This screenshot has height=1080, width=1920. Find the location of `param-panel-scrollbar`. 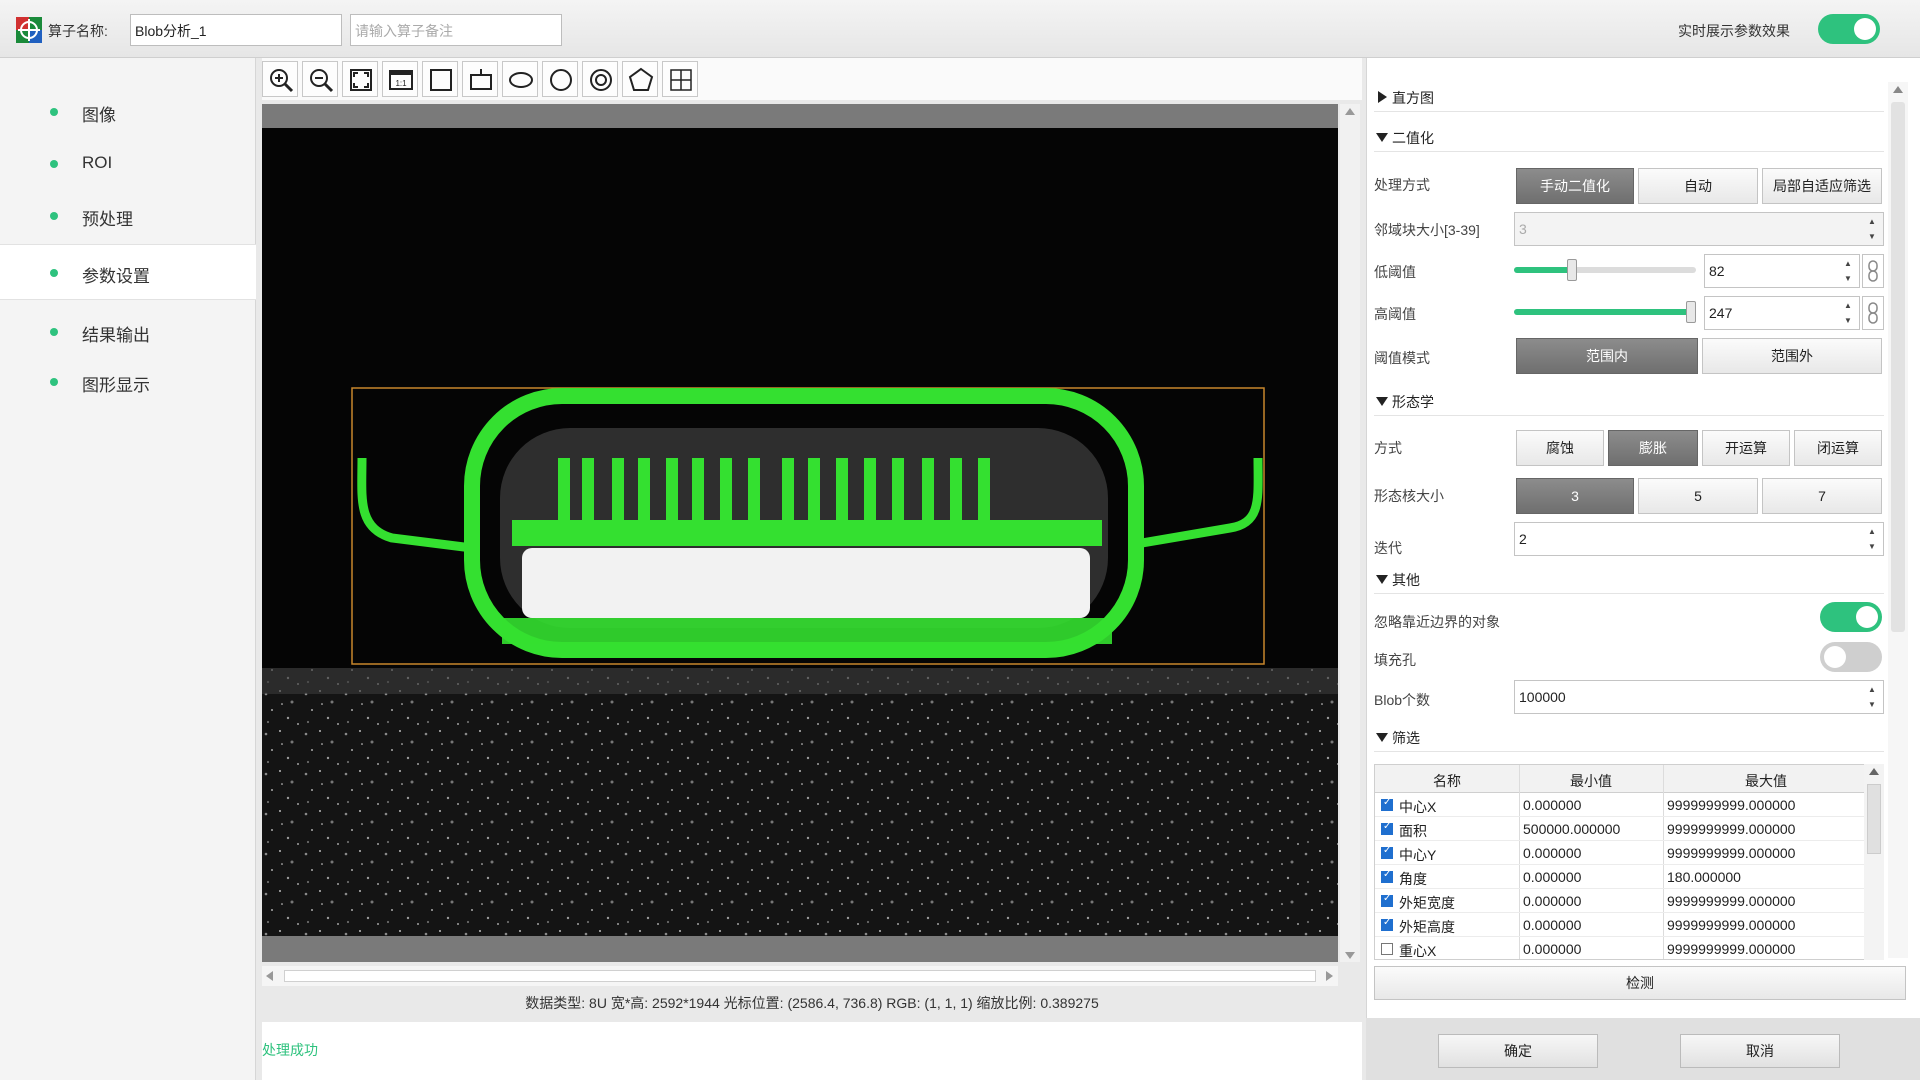

param-panel-scrollbar is located at coordinates (1898, 520).